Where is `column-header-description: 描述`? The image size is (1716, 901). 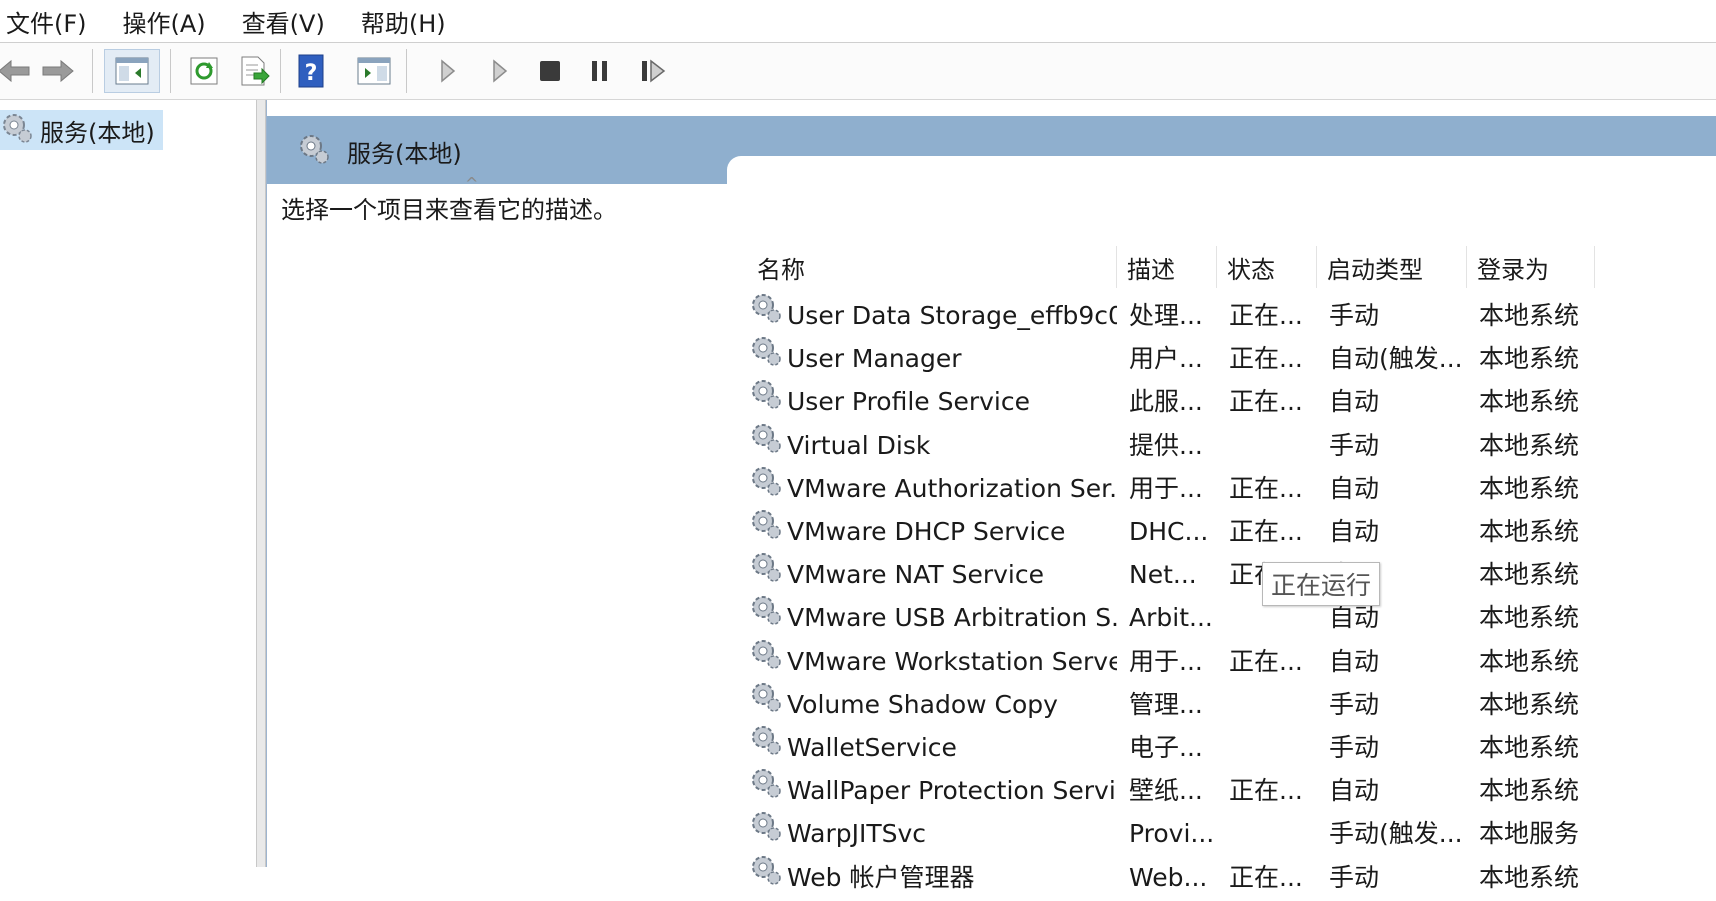 column-header-description: 描述 is located at coordinates (1167, 267).